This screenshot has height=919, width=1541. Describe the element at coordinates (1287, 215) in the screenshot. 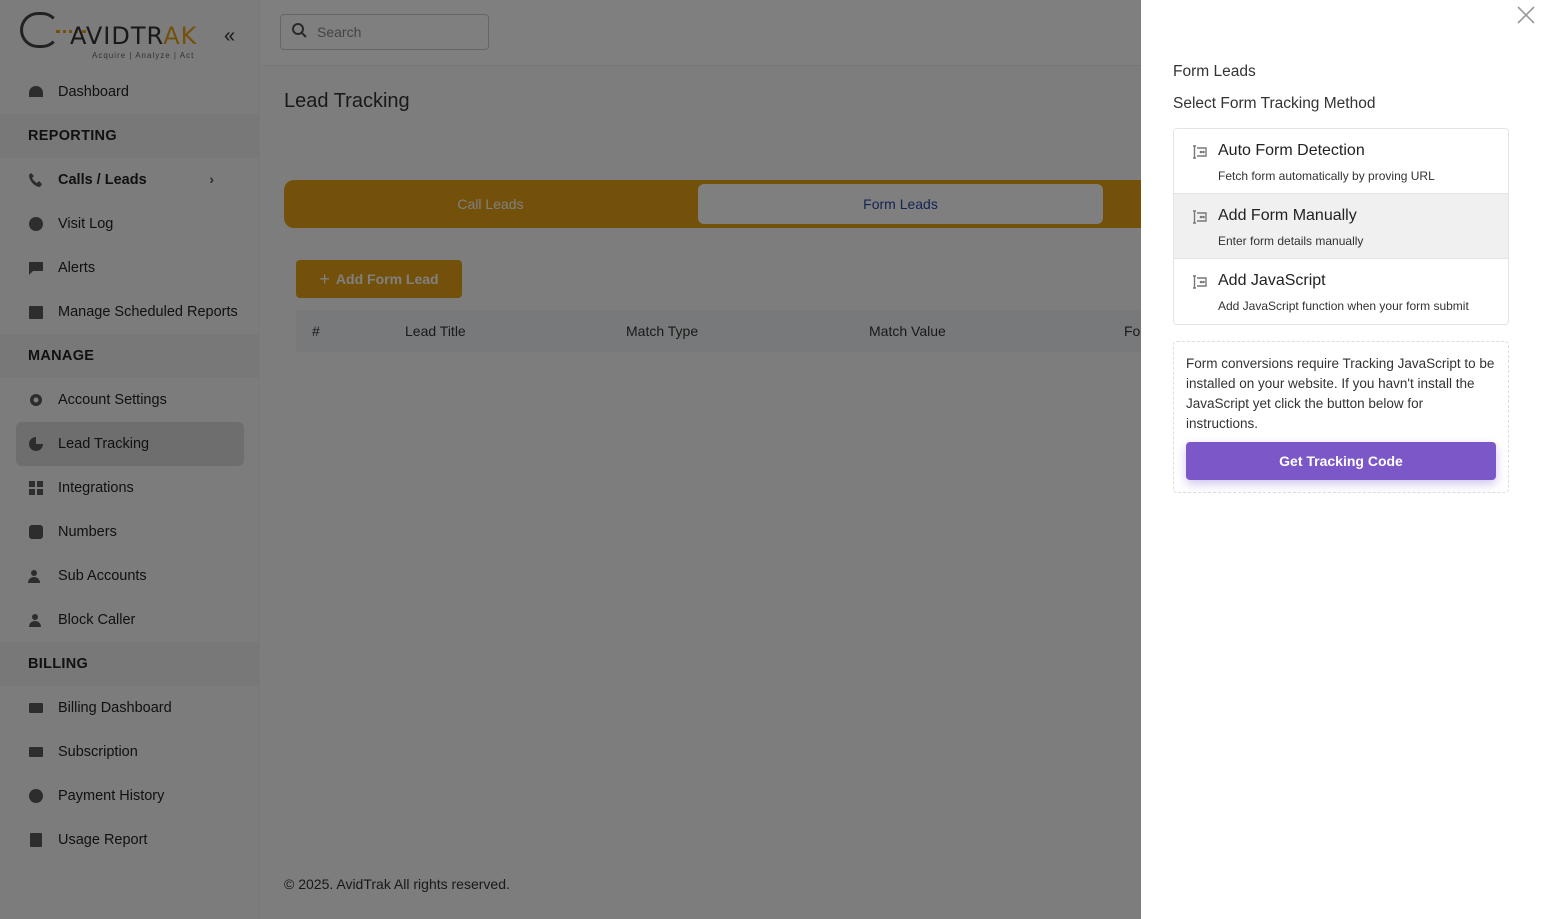

I see `method-title: Add Form Manually` at that location.